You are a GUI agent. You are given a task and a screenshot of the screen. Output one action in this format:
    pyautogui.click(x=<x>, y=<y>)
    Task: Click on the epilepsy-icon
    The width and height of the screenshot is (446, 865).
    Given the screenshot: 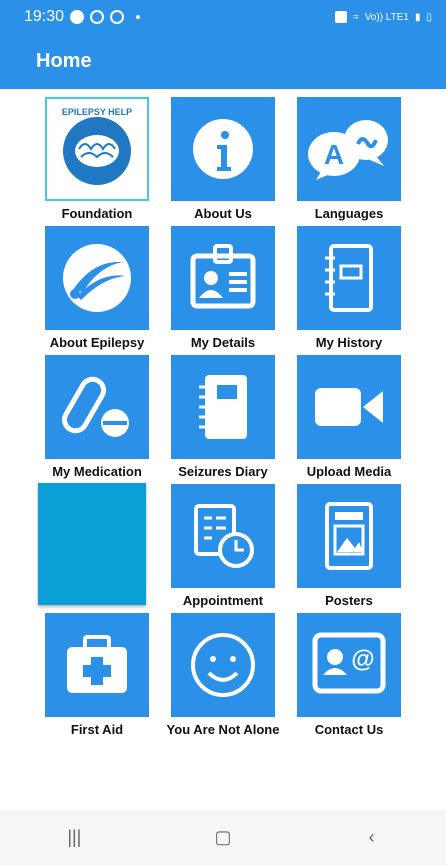 What is the action you would take?
    pyautogui.click(x=97, y=278)
    